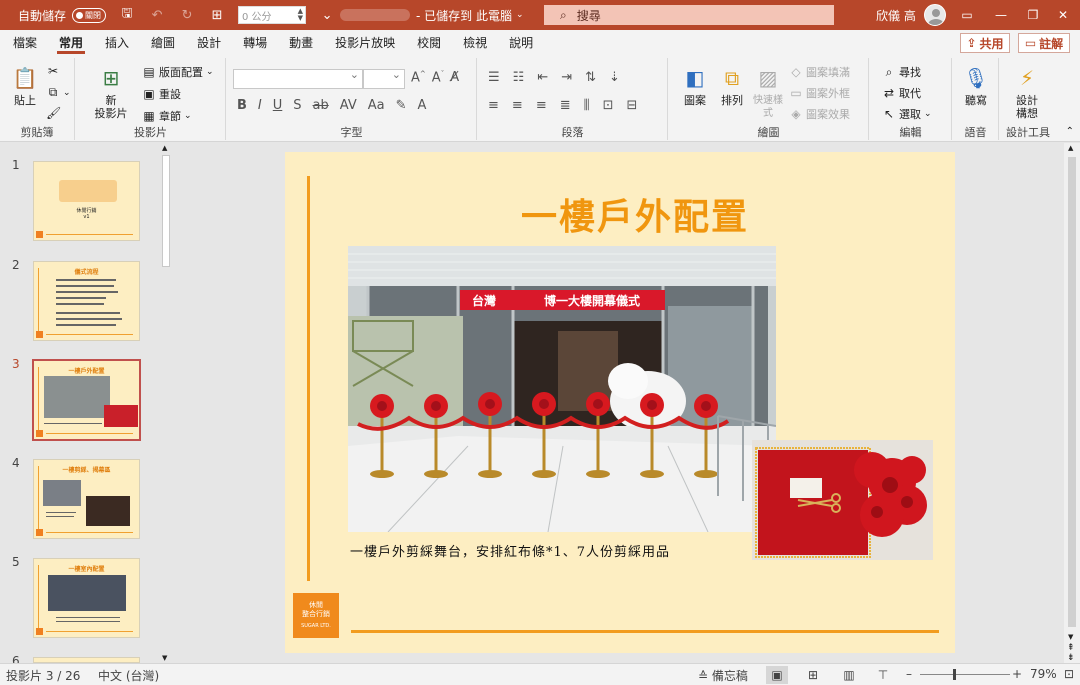 The height and width of the screenshot is (685, 1080). What do you see at coordinates (520, 15) in the screenshot?
I see `chevron-down-icon: ⌄` at bounding box center [520, 15].